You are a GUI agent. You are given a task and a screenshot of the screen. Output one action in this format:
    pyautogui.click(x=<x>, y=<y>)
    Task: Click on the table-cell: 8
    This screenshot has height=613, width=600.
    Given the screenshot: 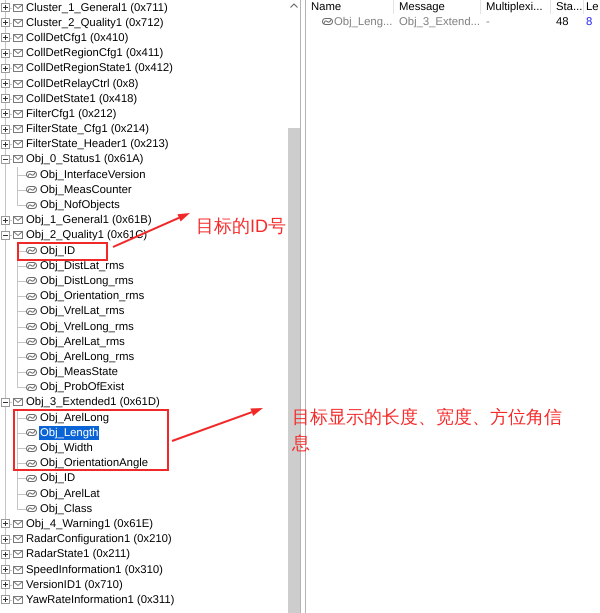 What is the action you would take?
    pyautogui.click(x=589, y=21)
    